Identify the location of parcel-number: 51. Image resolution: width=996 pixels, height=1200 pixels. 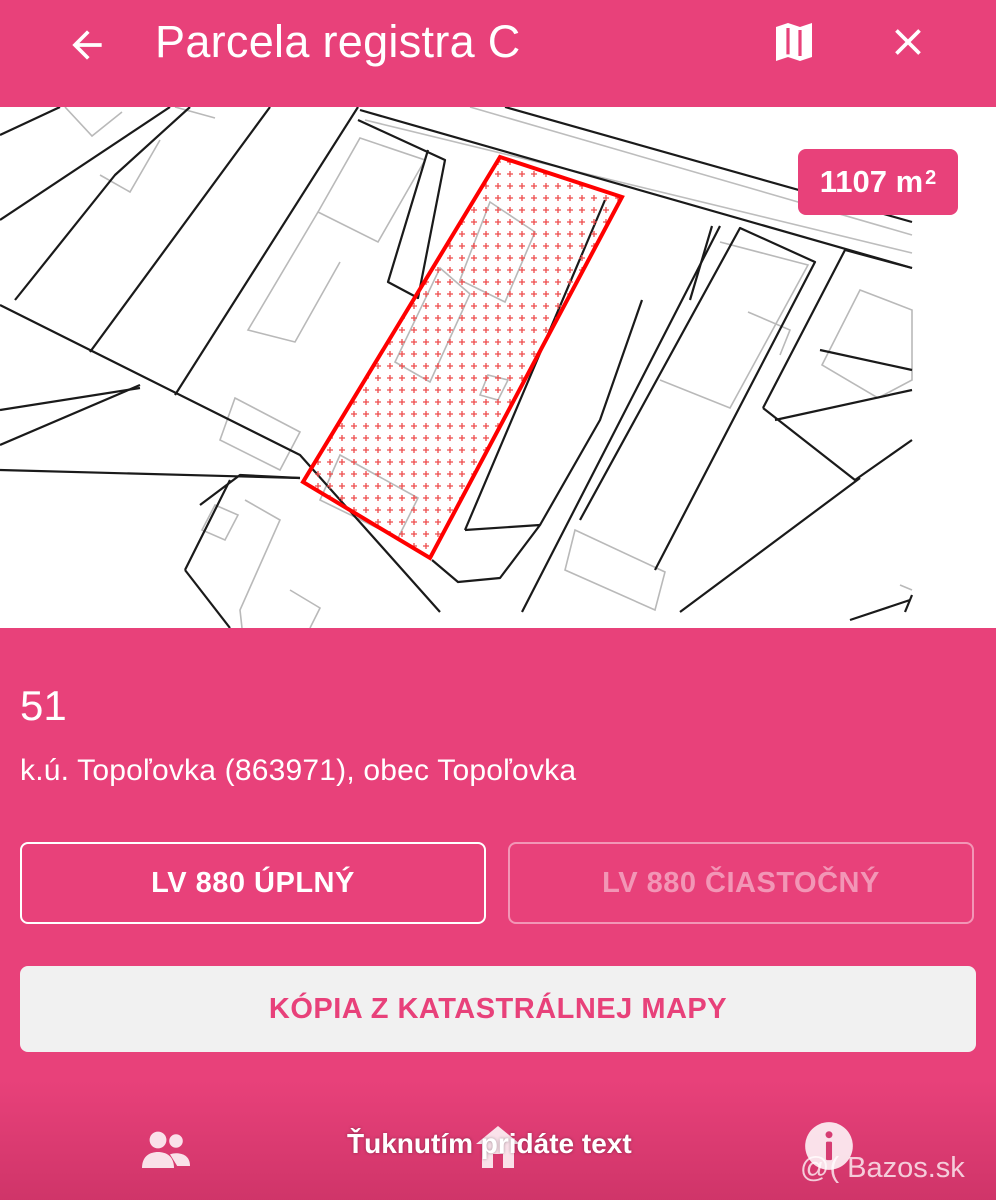
(43, 705).